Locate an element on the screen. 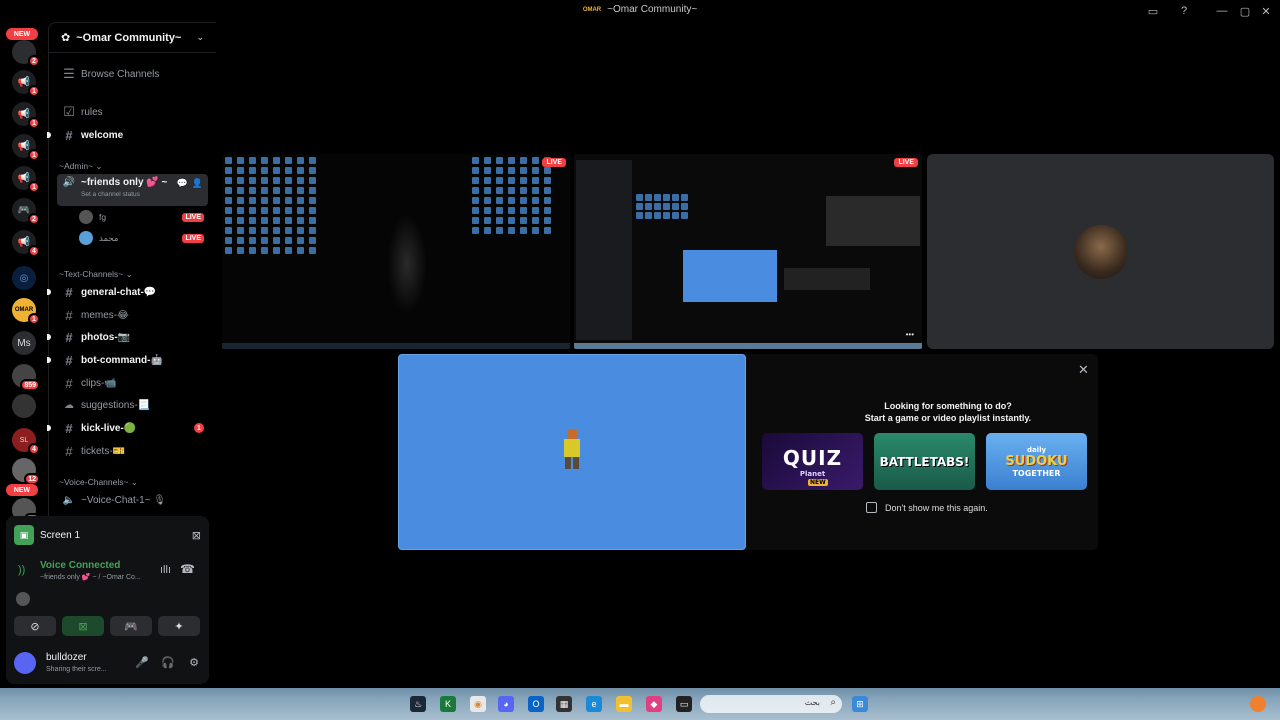 Image resolution: width=1280 pixels, height=720 pixels. voice-channel-chat-1: 🔈 ~Voice-Chat-1~ 🎙 is located at coordinates (132, 500).